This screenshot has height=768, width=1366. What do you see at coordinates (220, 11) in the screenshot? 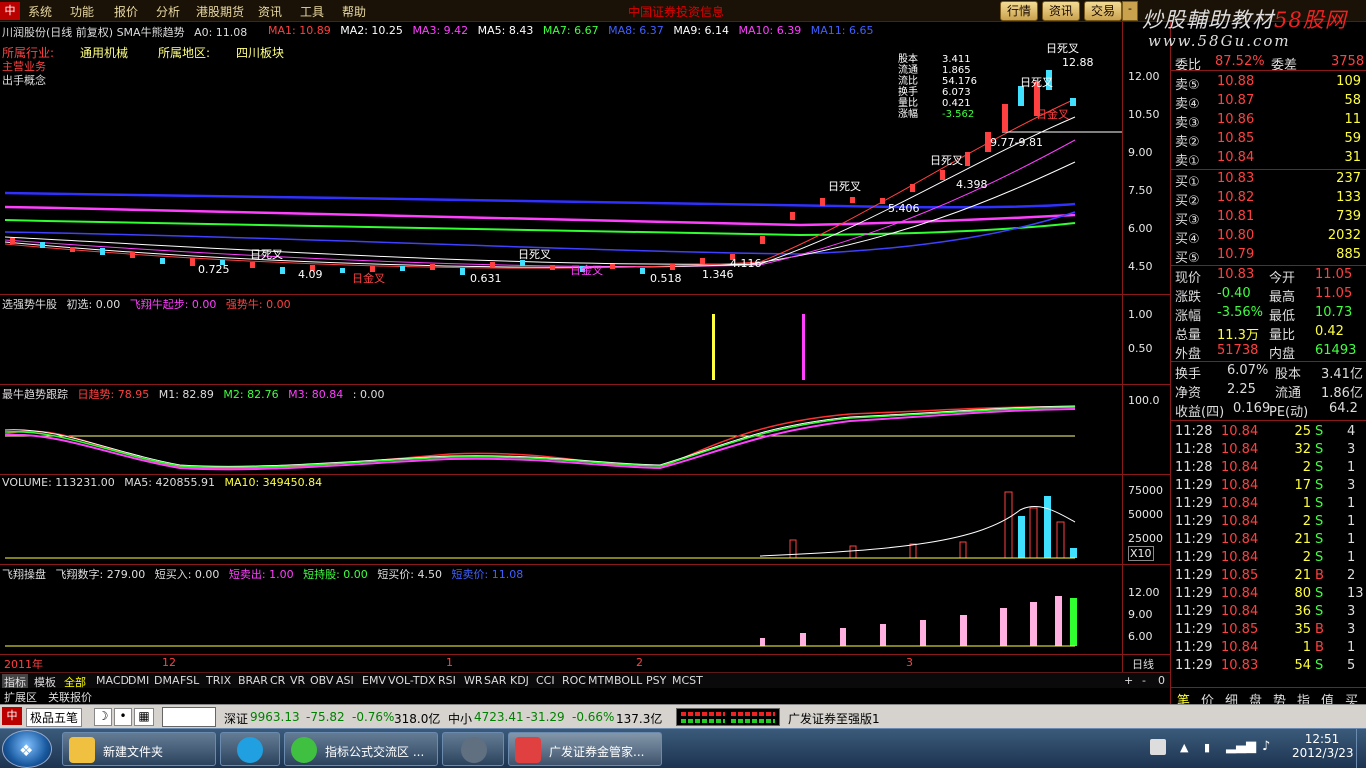
I see `menu-hk-futures: 港股期货` at bounding box center [220, 11].